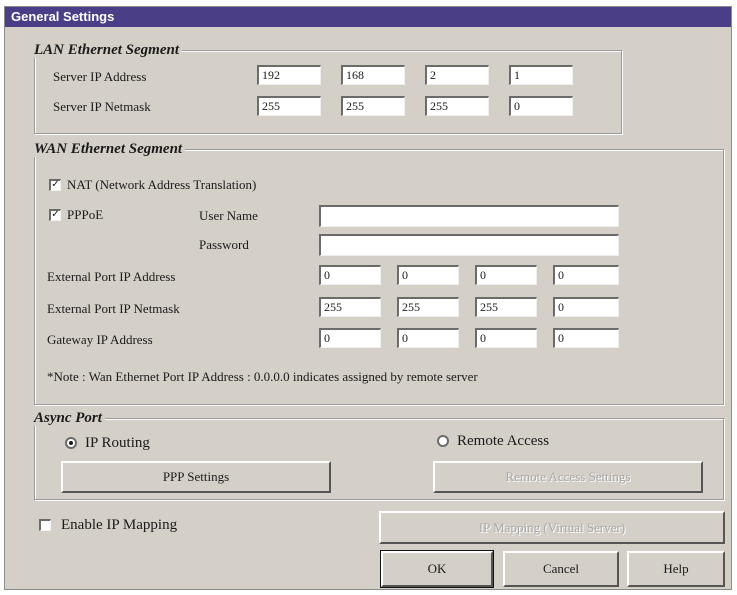  What do you see at coordinates (289, 106) in the screenshot?
I see `server-netmask-octet-1: 255` at bounding box center [289, 106].